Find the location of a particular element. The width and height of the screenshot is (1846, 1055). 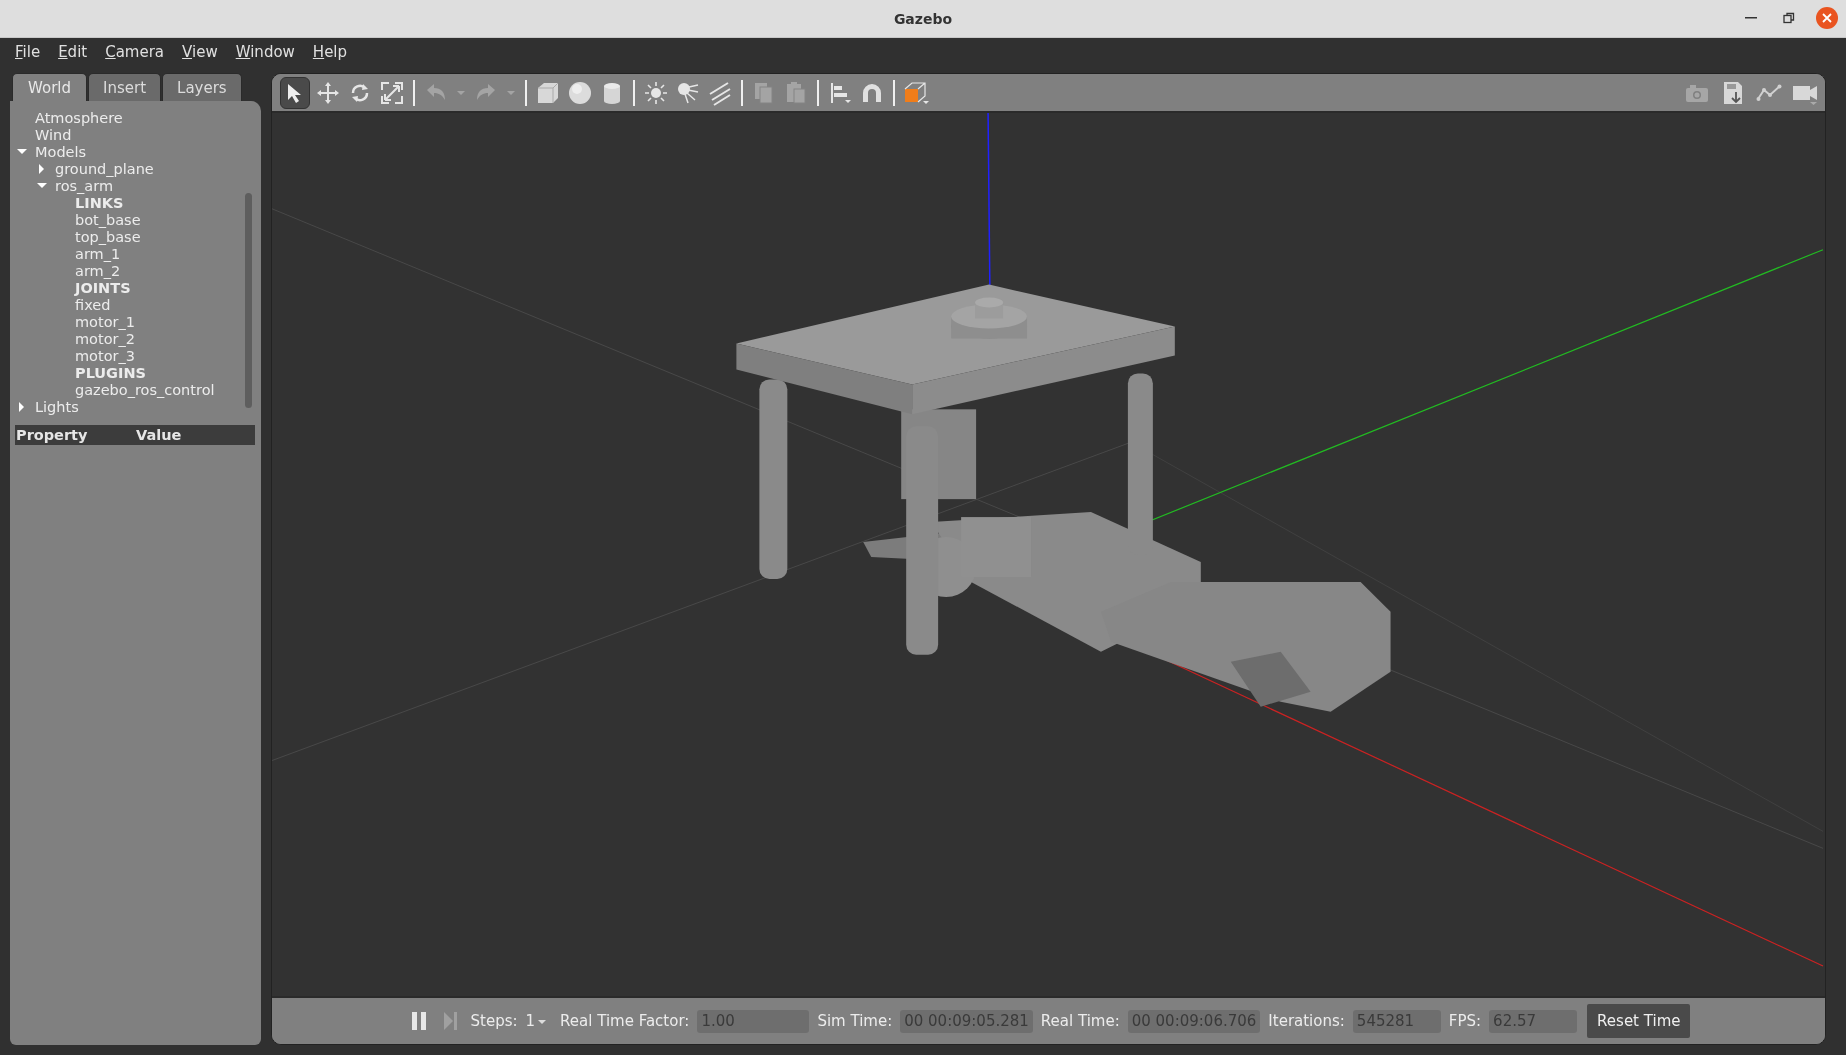

steps-label: Steps: is located at coordinates (494, 1021).